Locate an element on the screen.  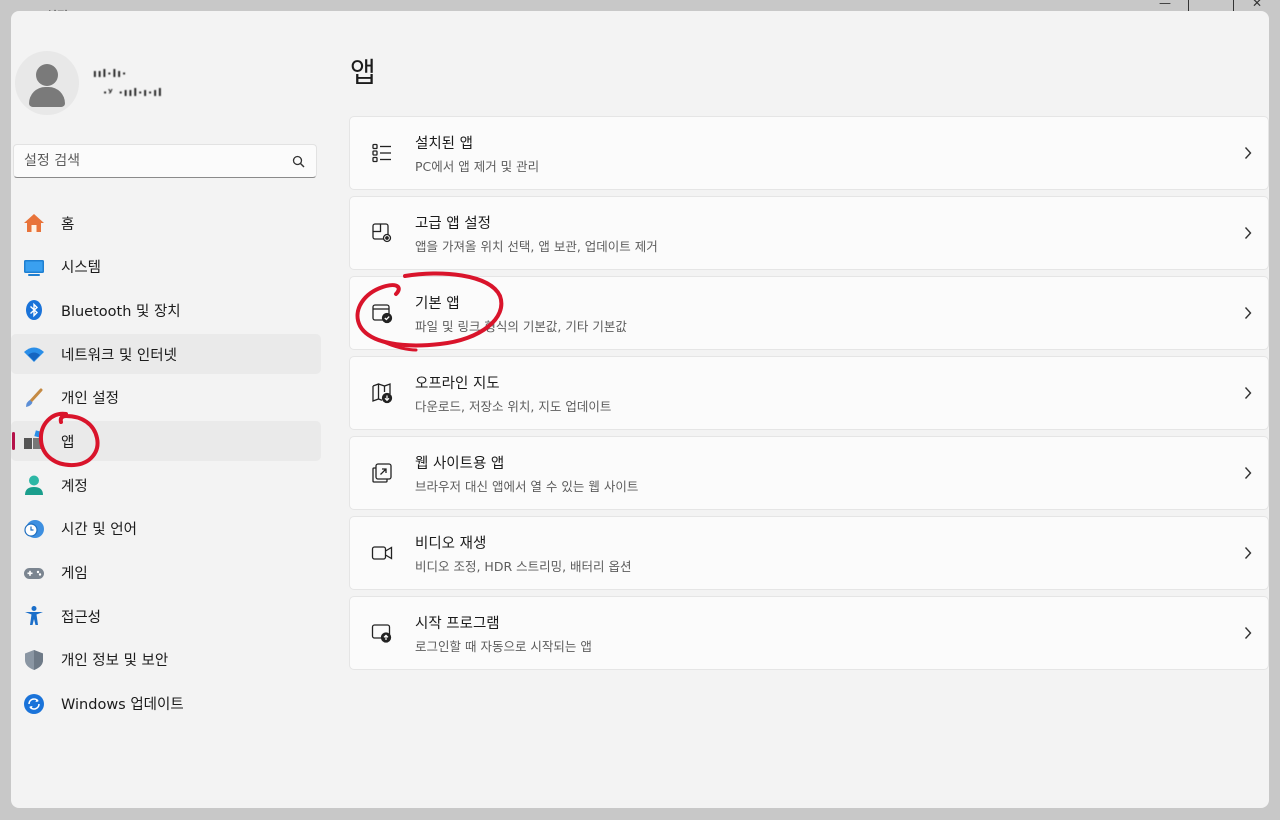
sidebar-item-label: 개인 정보 및 보안 is located at coordinates (115, 661).